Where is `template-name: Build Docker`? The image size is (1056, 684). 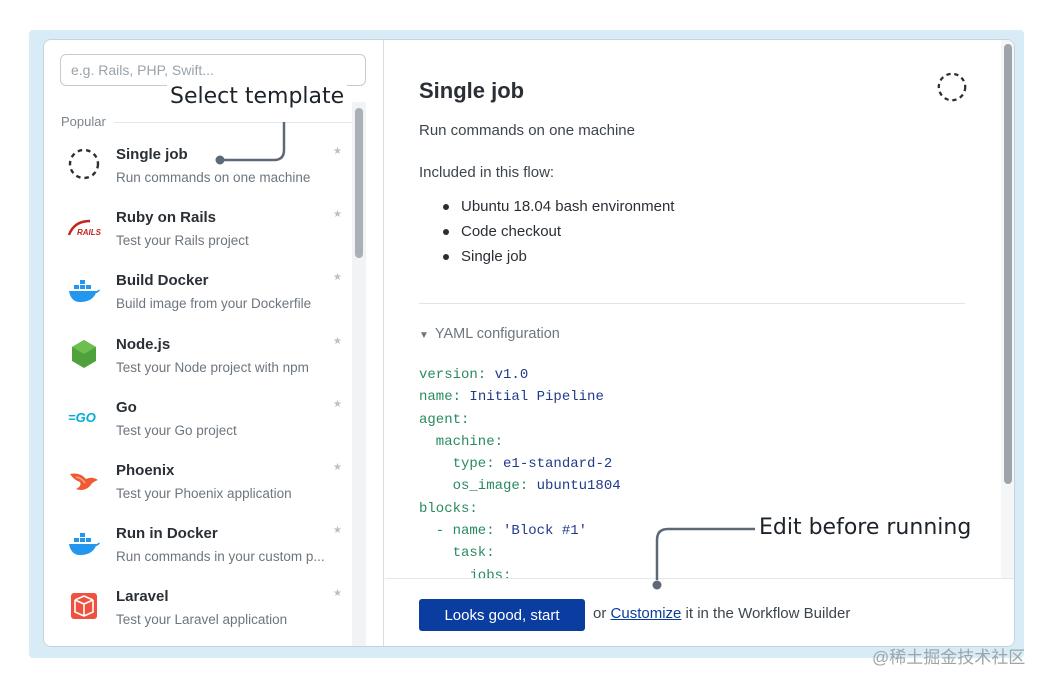
template-name: Build Docker is located at coordinates (162, 280).